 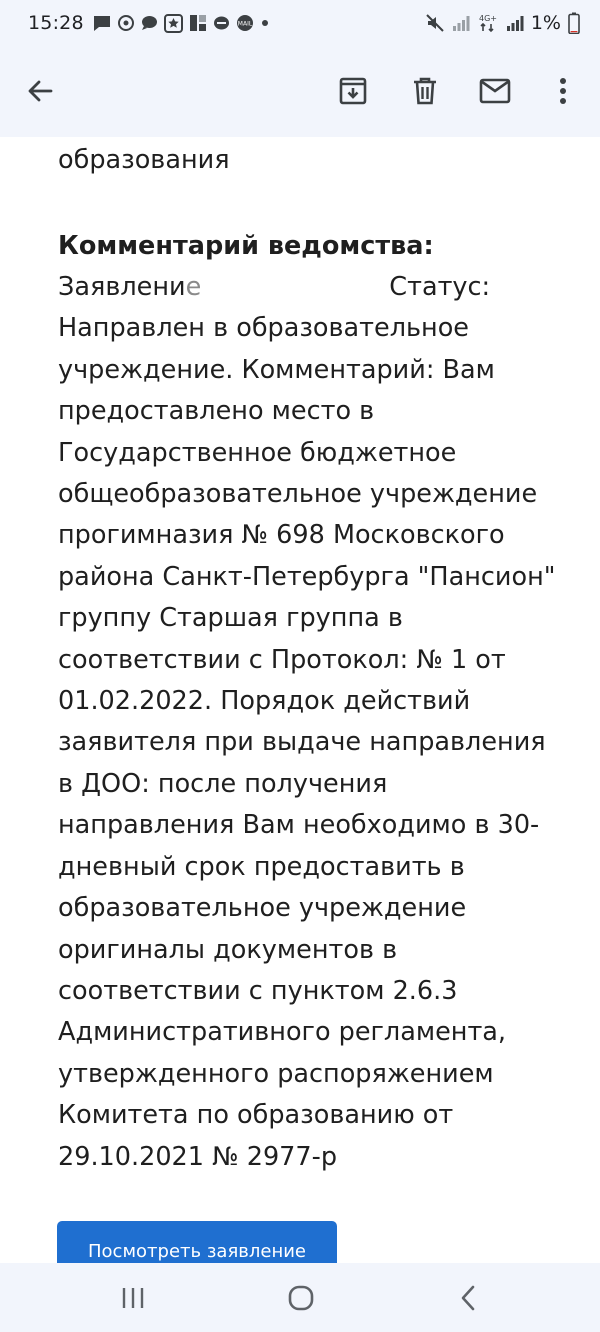 I want to click on more-options-button, so click(x=563, y=91).